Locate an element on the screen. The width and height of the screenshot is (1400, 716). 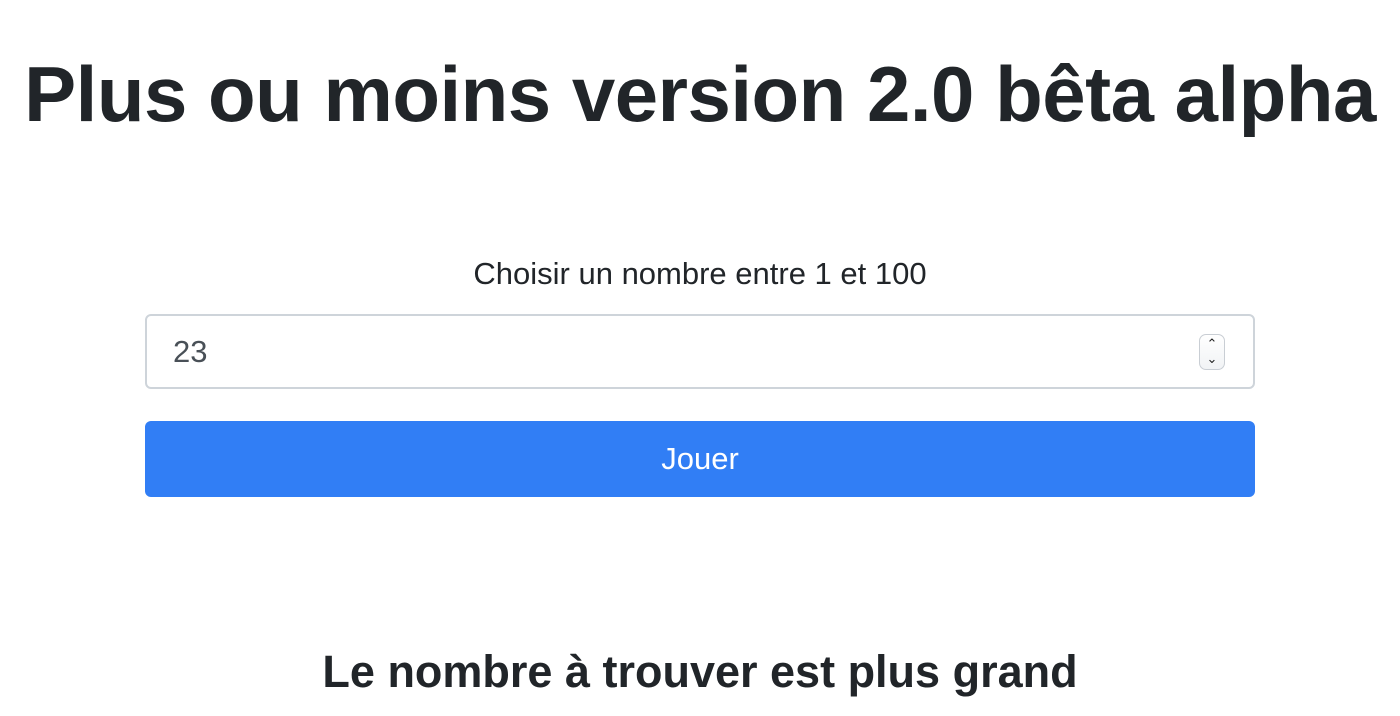
number-spinner: ⌃ ⌄ is located at coordinates (1212, 352).